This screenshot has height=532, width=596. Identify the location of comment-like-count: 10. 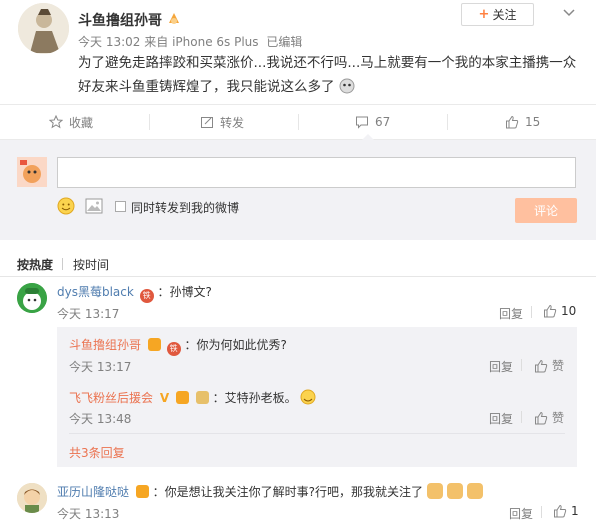
(569, 311).